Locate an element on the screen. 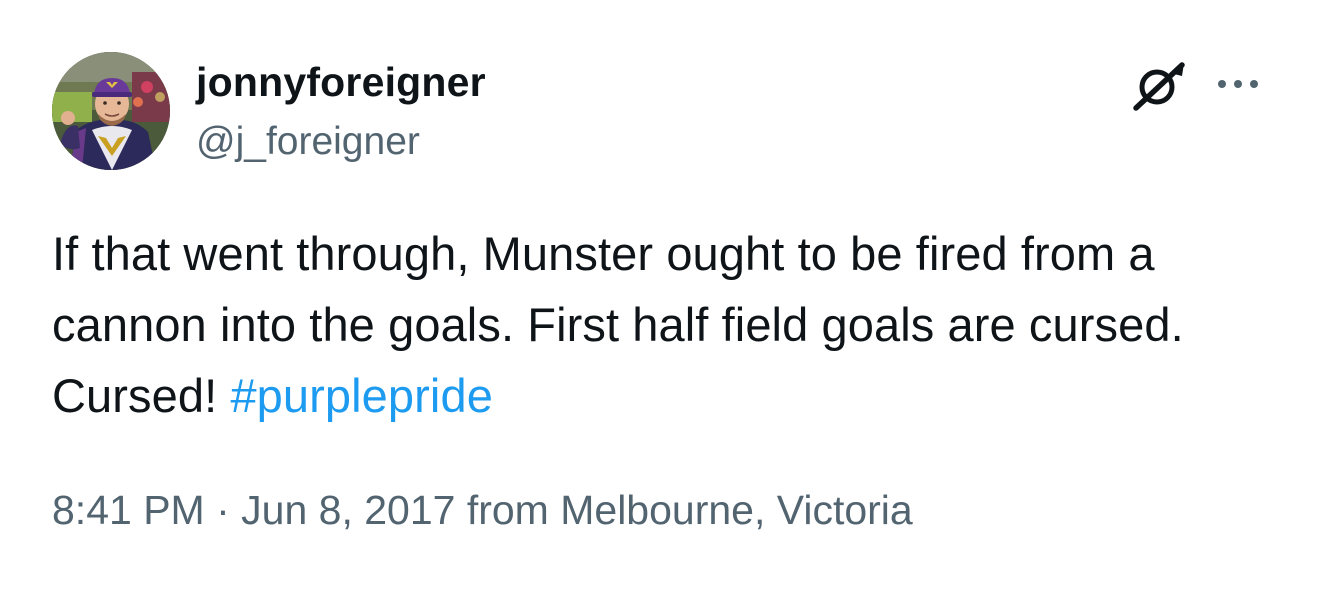  more-icon-graphic is located at coordinates (1238, 84).